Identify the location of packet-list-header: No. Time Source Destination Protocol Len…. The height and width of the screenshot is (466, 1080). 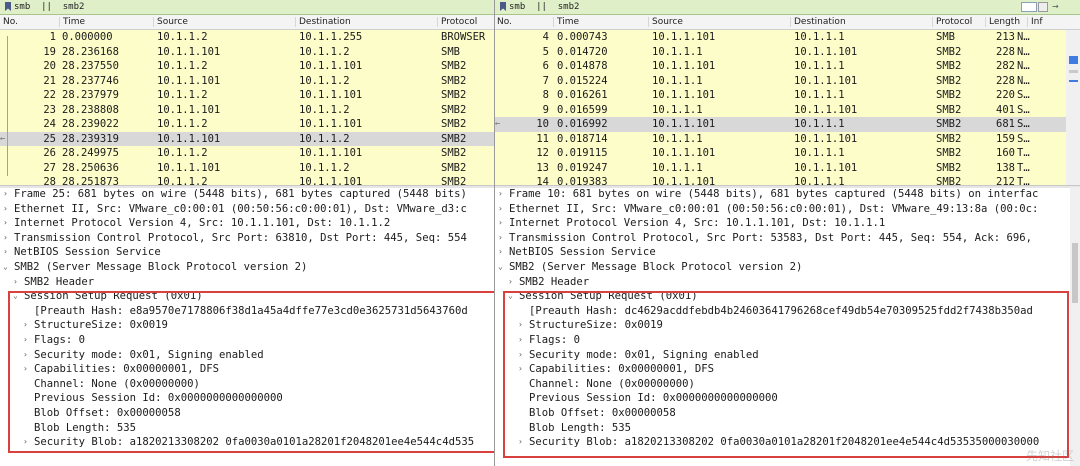
(787, 22).